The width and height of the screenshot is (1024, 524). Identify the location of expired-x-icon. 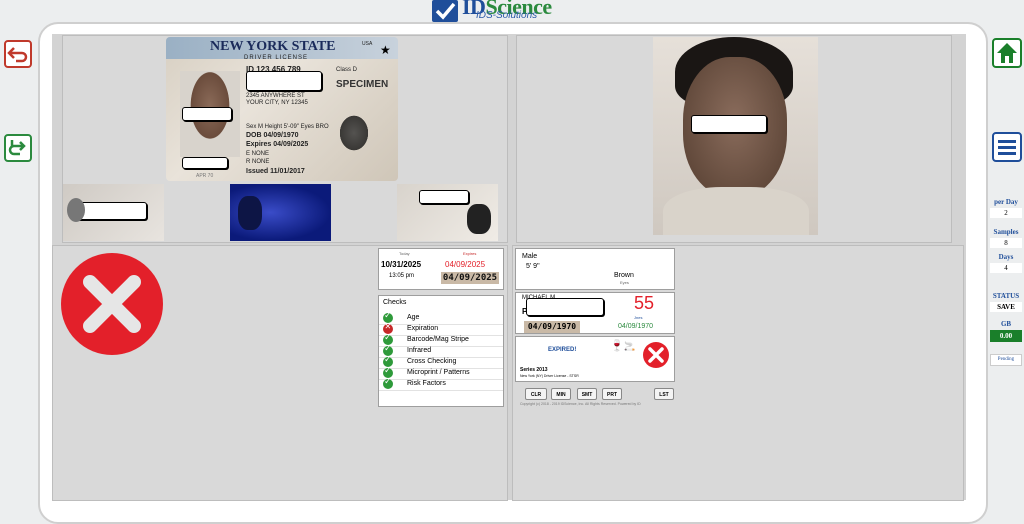
(656, 355).